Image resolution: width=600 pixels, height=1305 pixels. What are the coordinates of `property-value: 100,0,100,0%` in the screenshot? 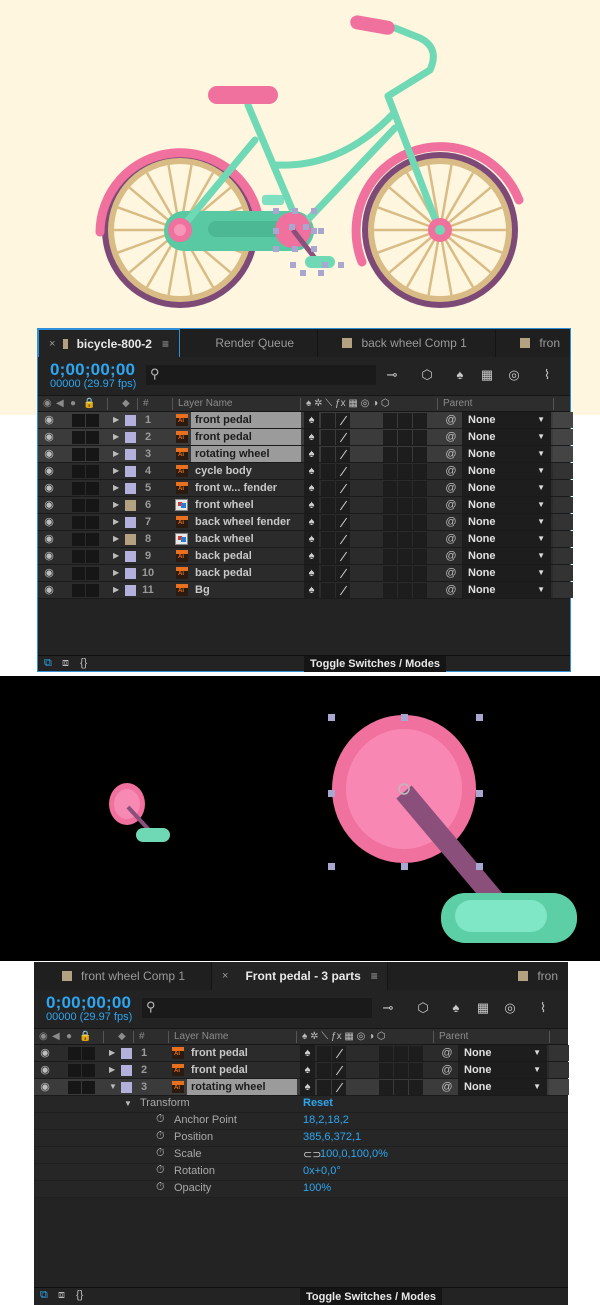 It's located at (354, 1154).